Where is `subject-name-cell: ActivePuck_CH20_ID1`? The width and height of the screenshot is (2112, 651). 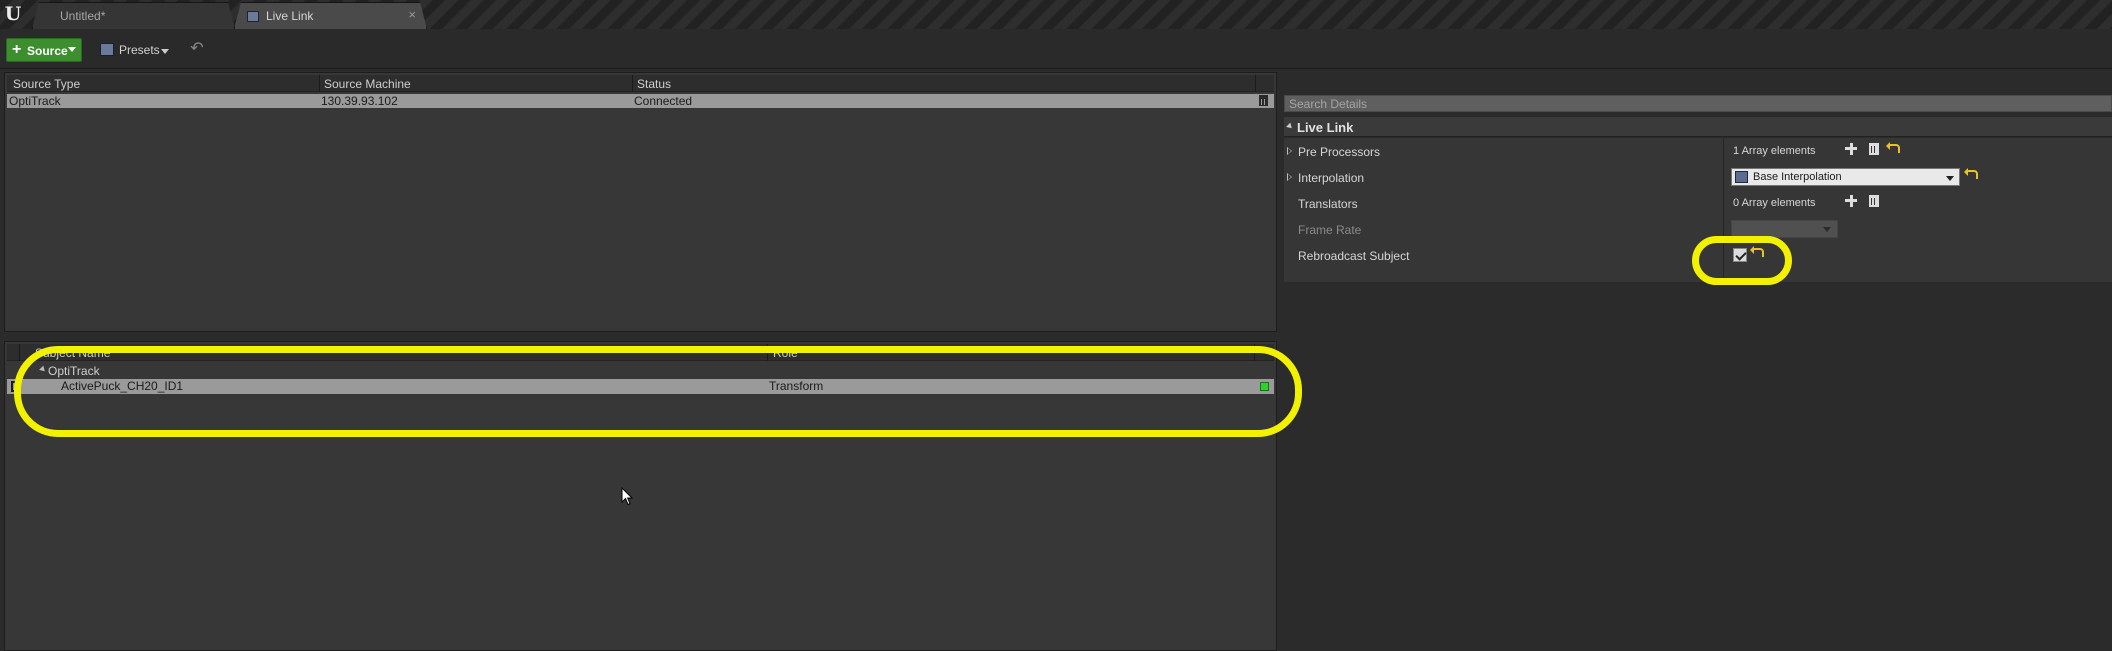
subject-name-cell: ActivePuck_CH20_ID1 is located at coordinates (122, 386).